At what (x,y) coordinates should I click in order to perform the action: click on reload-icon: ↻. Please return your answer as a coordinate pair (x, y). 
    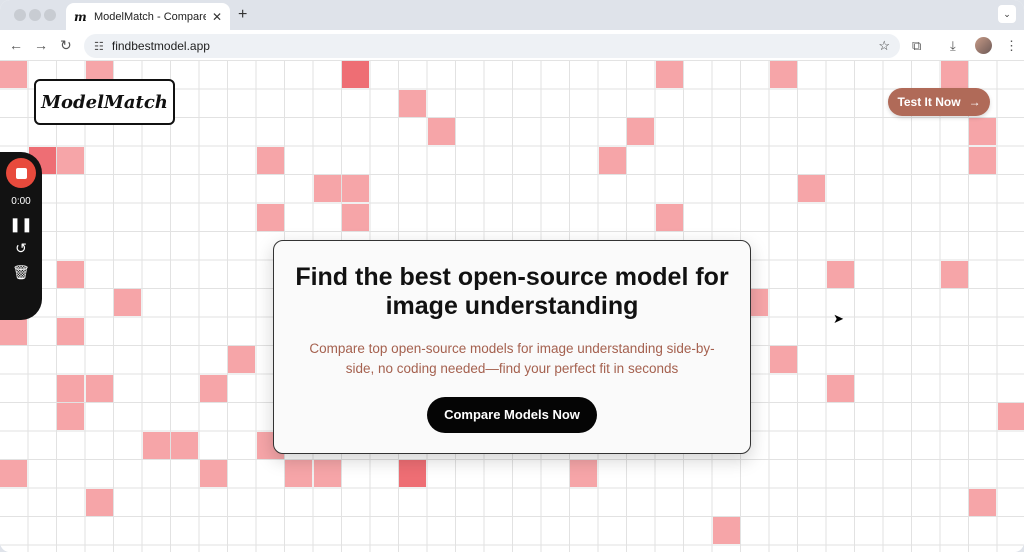
    Looking at the image, I should click on (66, 45).